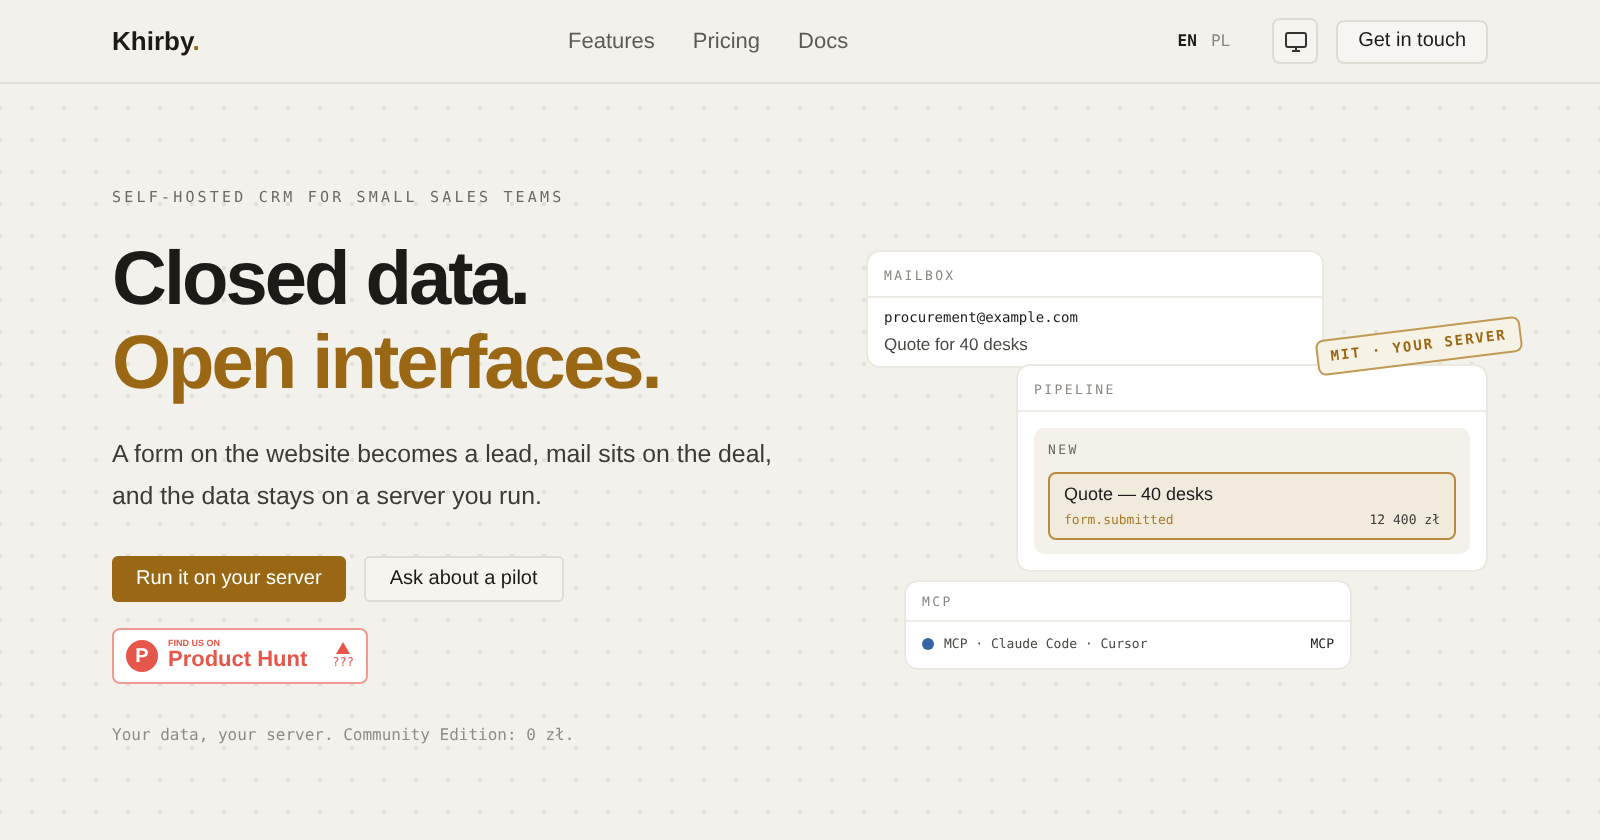  I want to click on badge-title: Product Hunt, so click(238, 661).